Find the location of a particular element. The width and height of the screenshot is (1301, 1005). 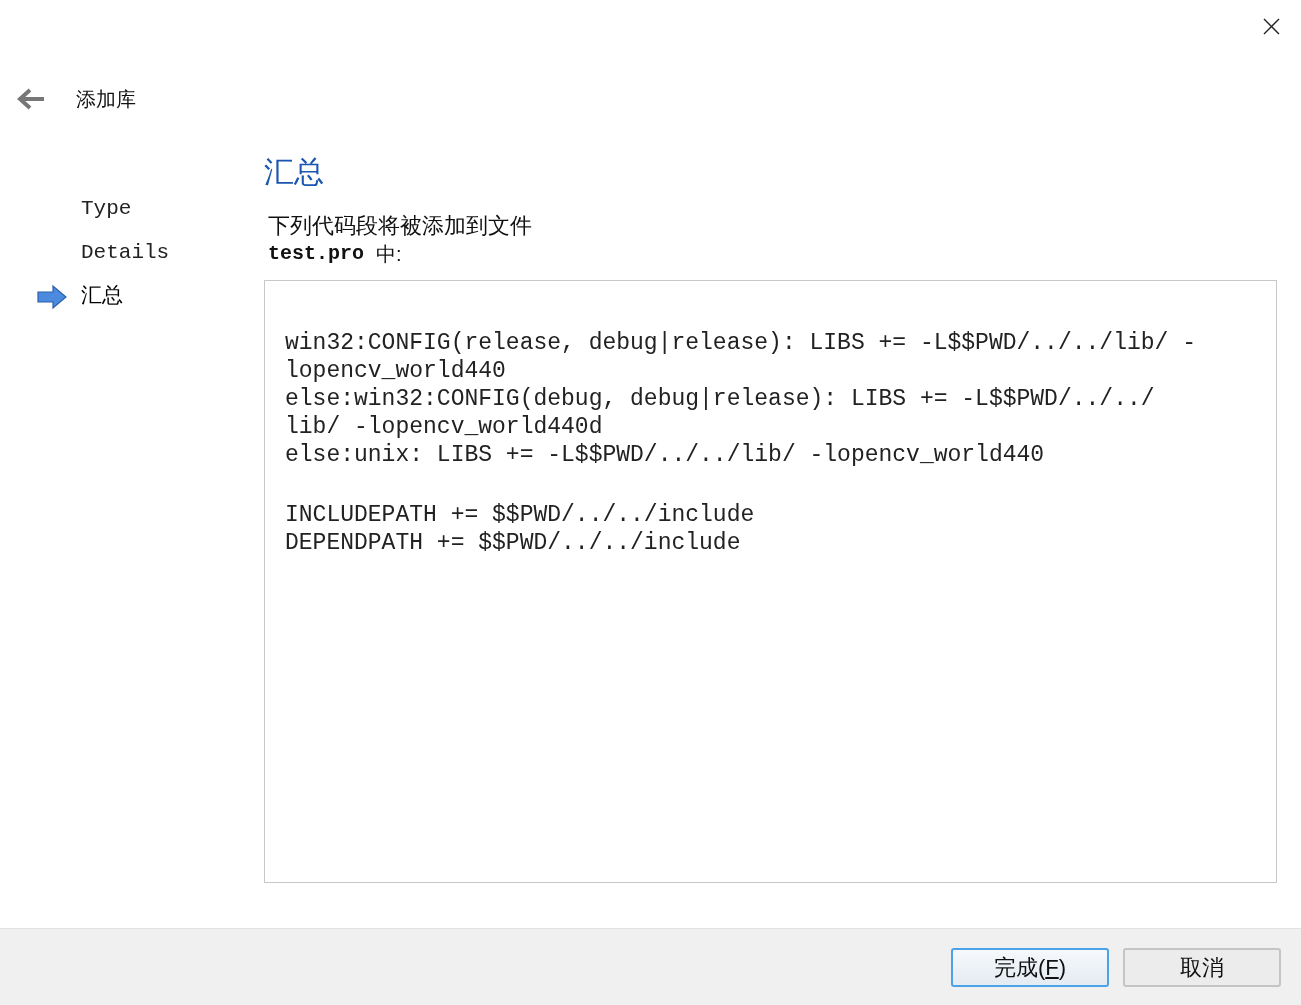

window-title: 添加库 is located at coordinates (106, 99).